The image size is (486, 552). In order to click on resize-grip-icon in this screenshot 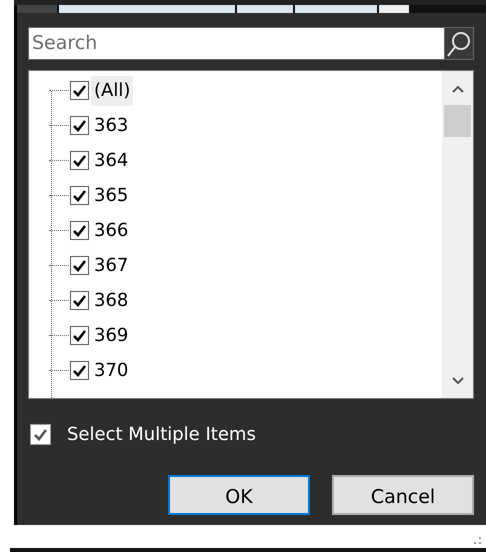, I will do `click(478, 541)`.